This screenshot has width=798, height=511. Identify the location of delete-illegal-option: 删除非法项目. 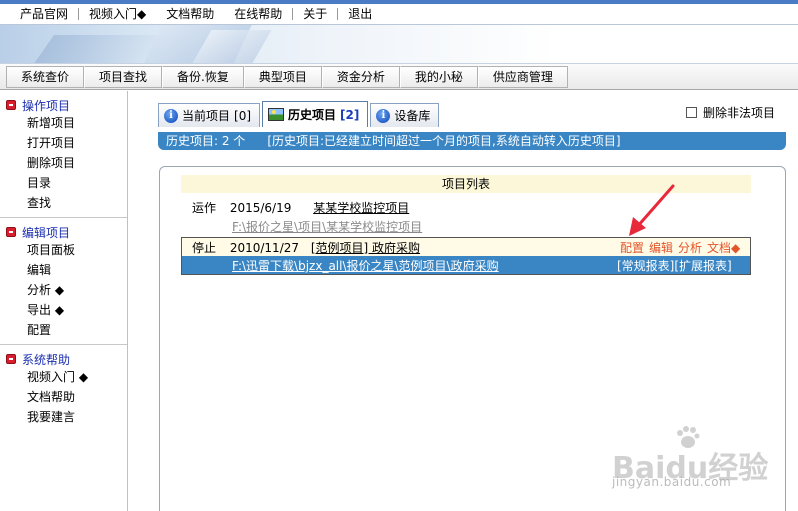
(730, 112).